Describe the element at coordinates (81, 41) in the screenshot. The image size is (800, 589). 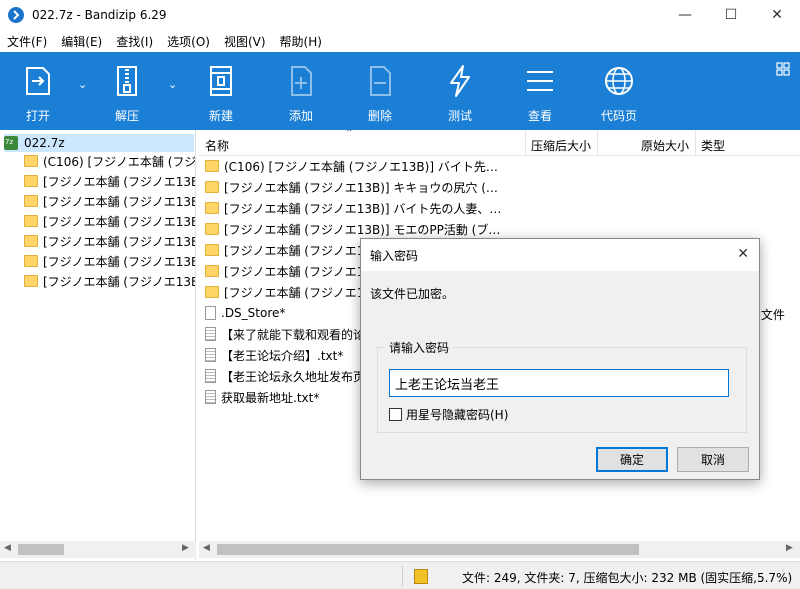
I see `menu-edit: 编辑(E)` at that location.